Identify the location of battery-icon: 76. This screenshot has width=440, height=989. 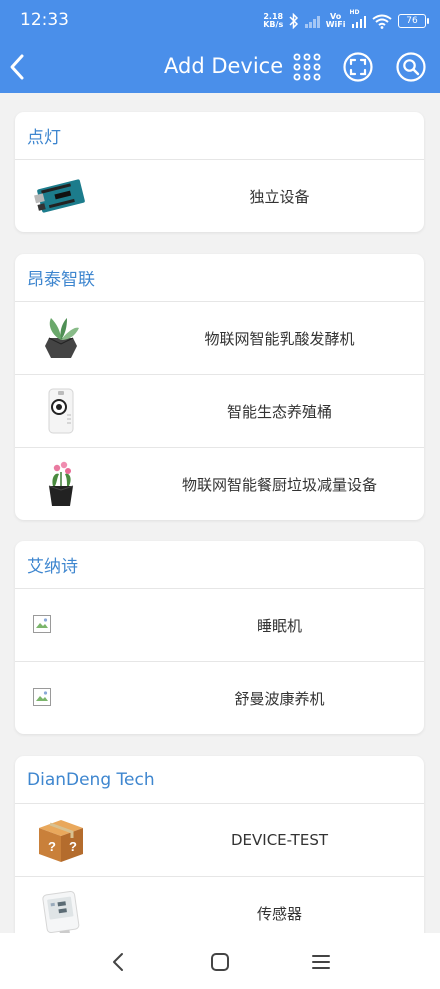
(413, 21).